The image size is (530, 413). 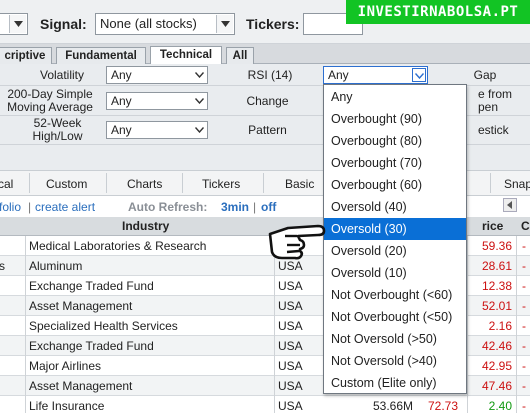 What do you see at coordinates (268, 207) in the screenshot?
I see `auto-refresh-off: off` at bounding box center [268, 207].